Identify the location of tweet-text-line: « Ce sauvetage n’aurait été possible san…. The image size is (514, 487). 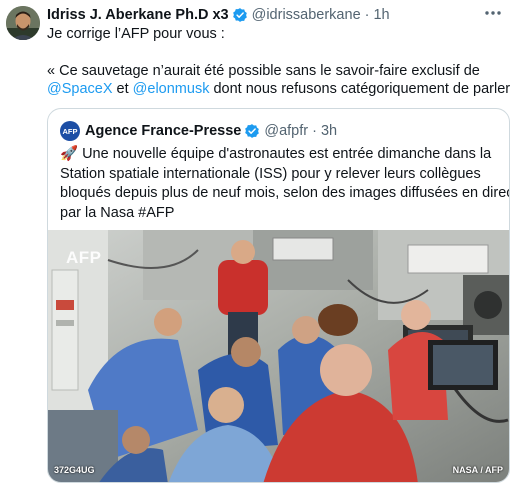
(263, 71).